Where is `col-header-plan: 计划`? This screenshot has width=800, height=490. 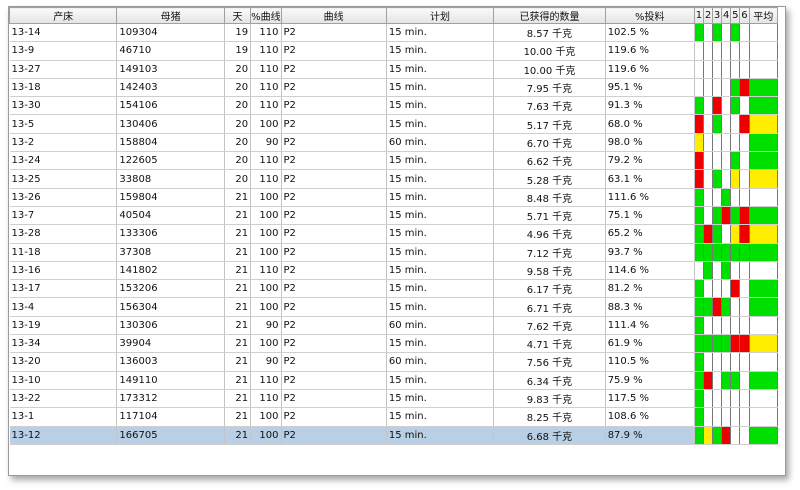
col-header-plan: 计划 is located at coordinates (440, 15).